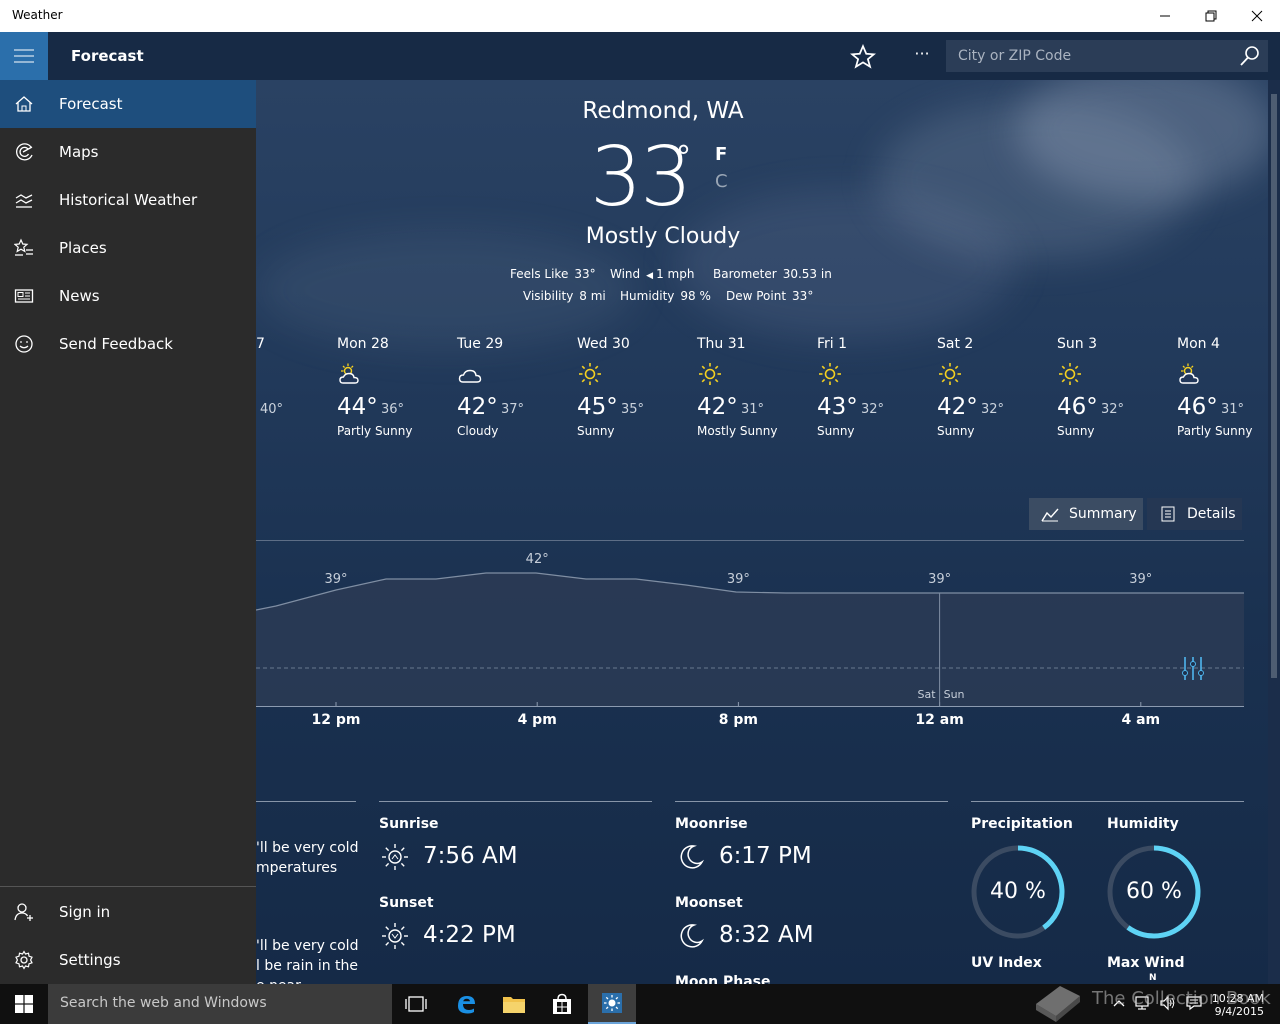 The image size is (1280, 1024). Describe the element at coordinates (1274, 386) in the screenshot. I see `scrollbar-thumb` at that location.